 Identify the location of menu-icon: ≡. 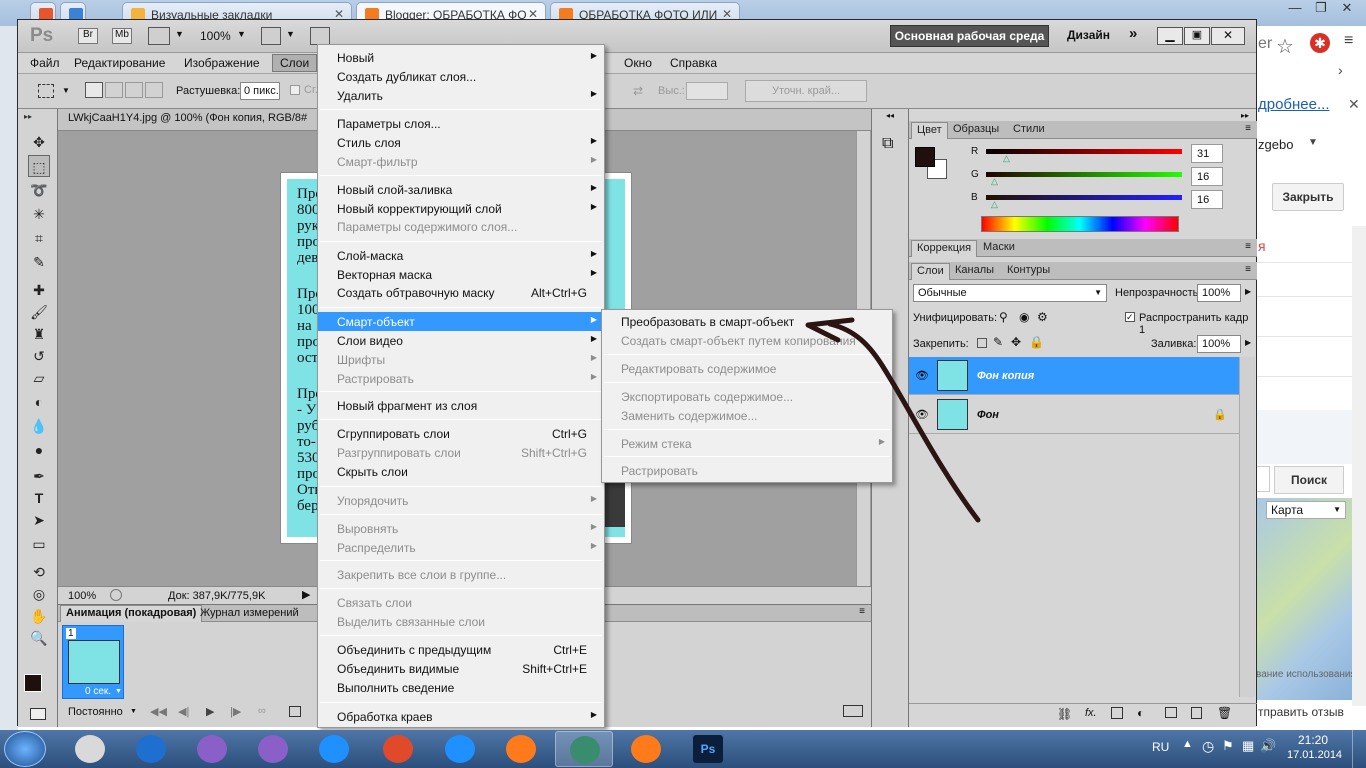
(1348, 41).